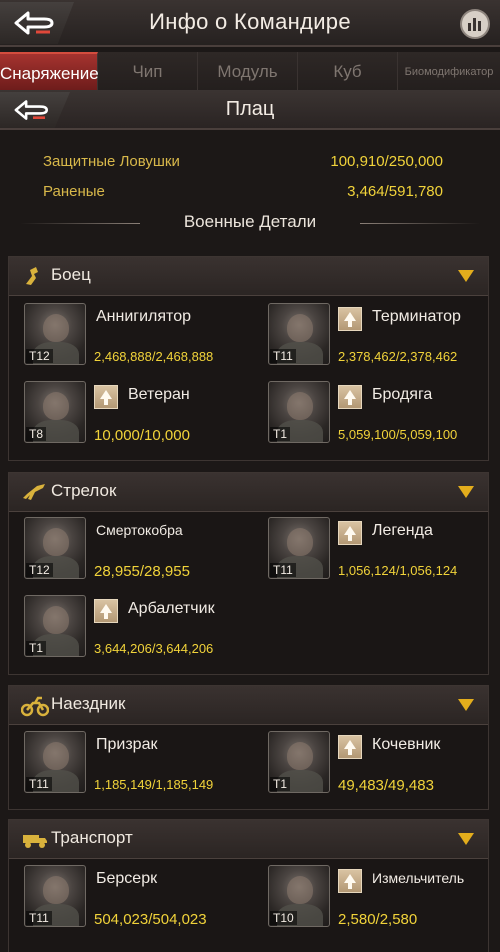 Image resolution: width=500 pixels, height=952 pixels. I want to click on unit-name: Терминатор, so click(416, 316).